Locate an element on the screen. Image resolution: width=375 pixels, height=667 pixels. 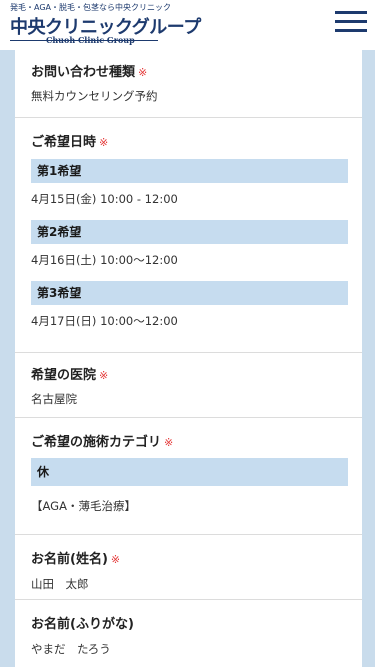
desired-datetime-label: ご希望日時 ※ is located at coordinates (69, 143).